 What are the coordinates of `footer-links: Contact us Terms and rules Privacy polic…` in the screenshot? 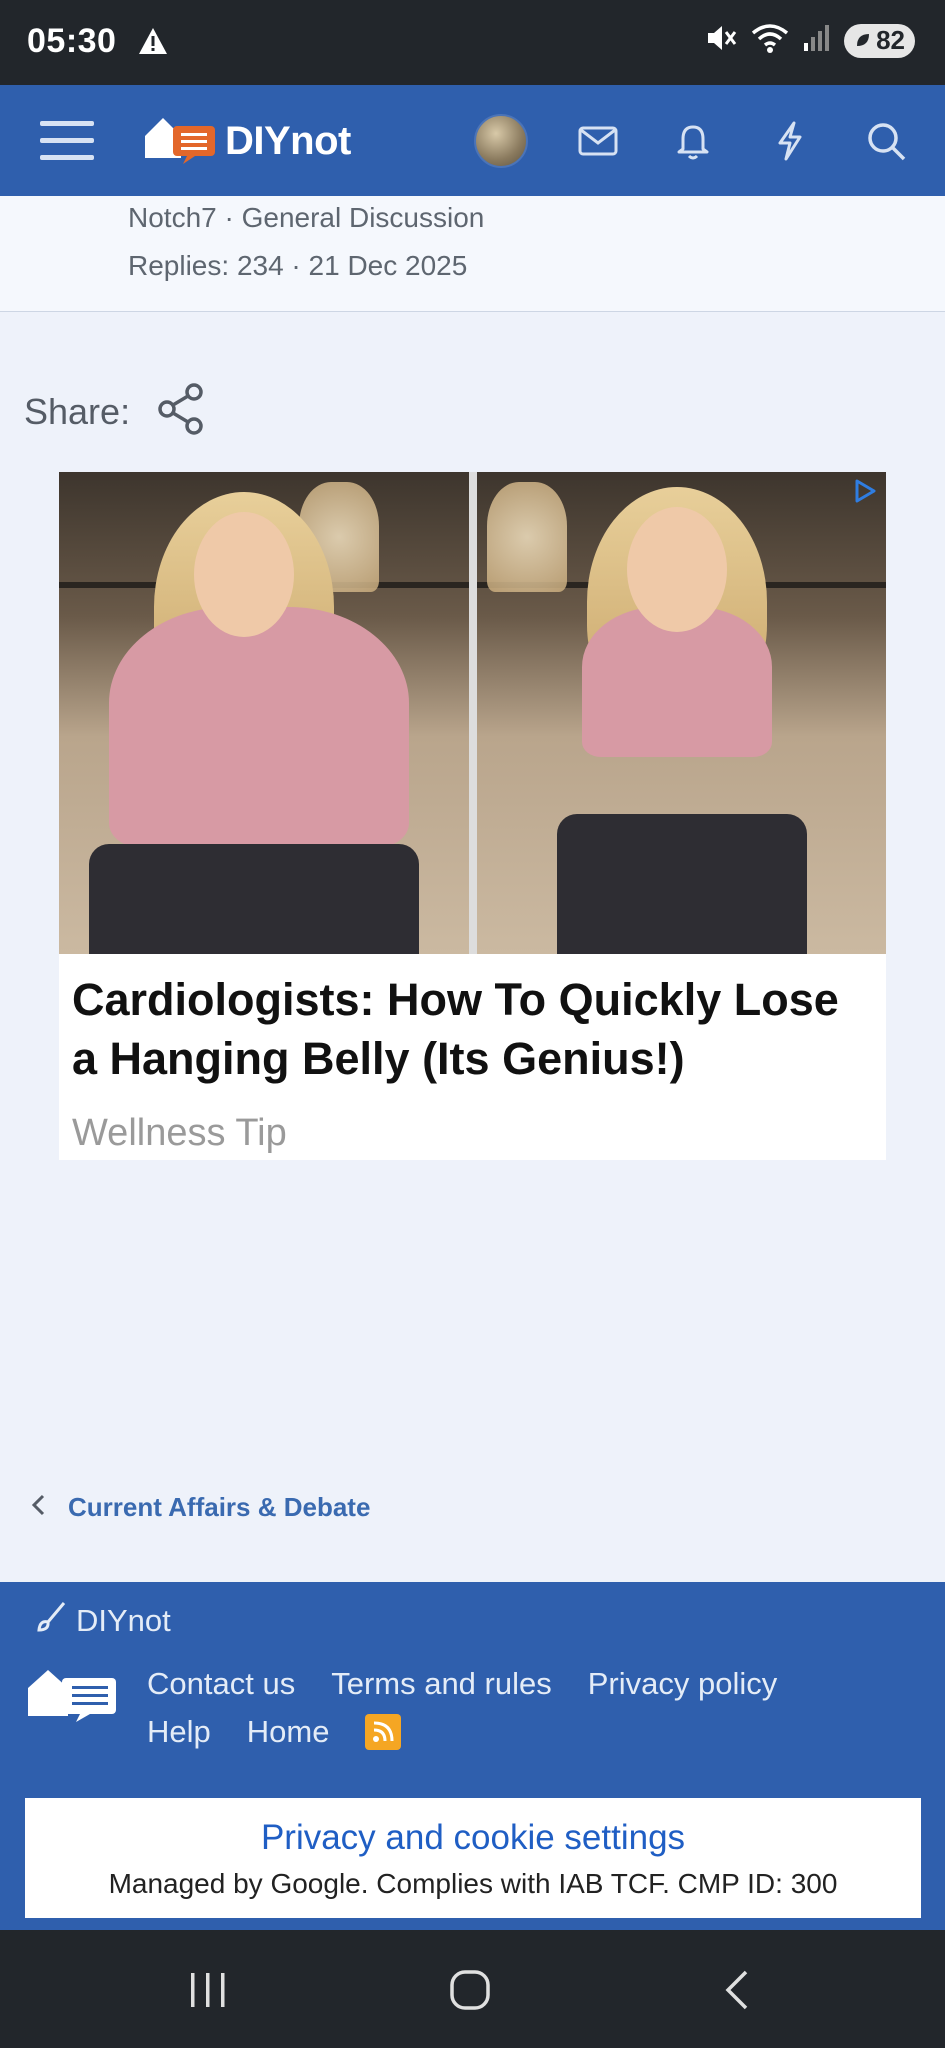 It's located at (462, 1714).